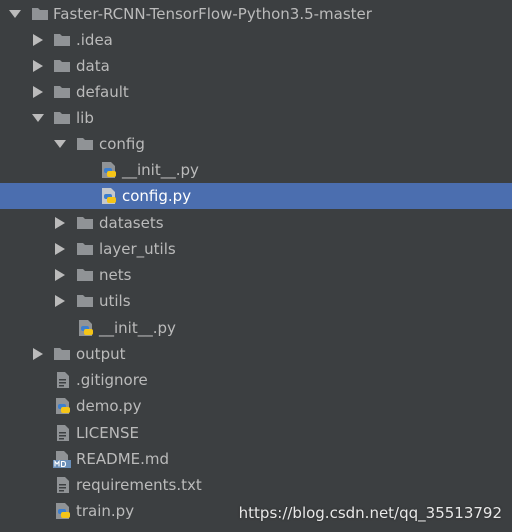 Image resolution: width=512 pixels, height=532 pixels. Describe the element at coordinates (157, 196) in the screenshot. I see `tree-item-label: config.py` at that location.